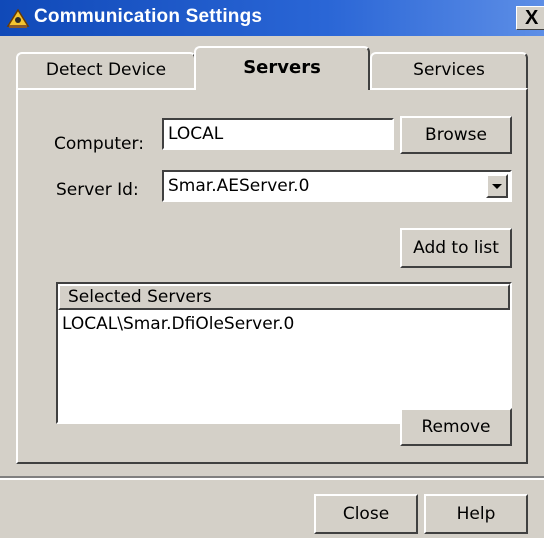  I want to click on close-window-button: X, so click(530, 18).